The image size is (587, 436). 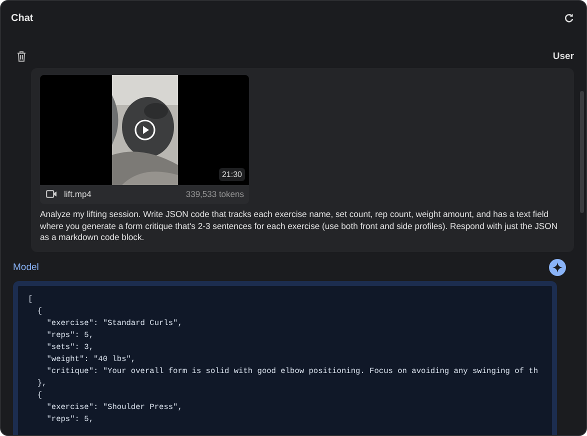 What do you see at coordinates (215, 194) in the screenshot?
I see `token-count: 339,533 tokens` at bounding box center [215, 194].